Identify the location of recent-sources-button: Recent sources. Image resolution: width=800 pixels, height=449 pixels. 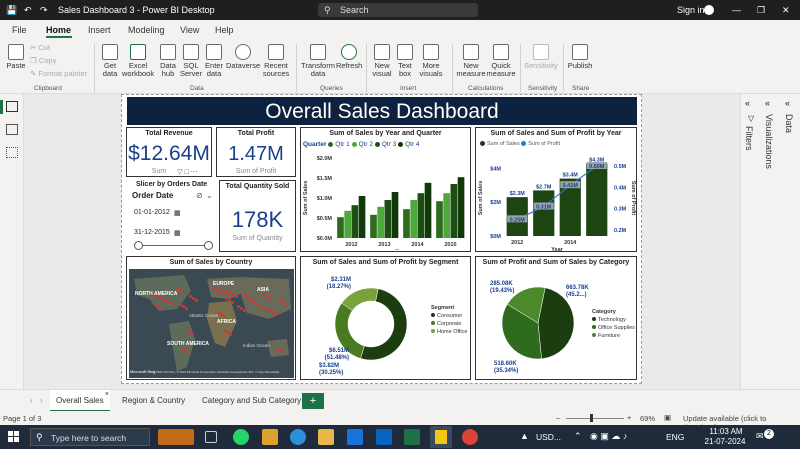
(276, 60).